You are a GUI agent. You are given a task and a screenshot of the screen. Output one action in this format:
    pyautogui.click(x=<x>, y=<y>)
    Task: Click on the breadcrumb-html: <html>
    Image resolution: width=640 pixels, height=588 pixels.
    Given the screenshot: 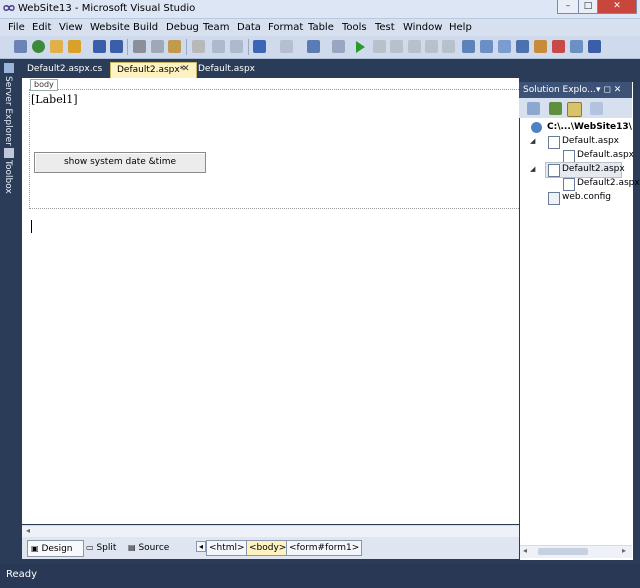 What is the action you would take?
    pyautogui.click(x=227, y=548)
    